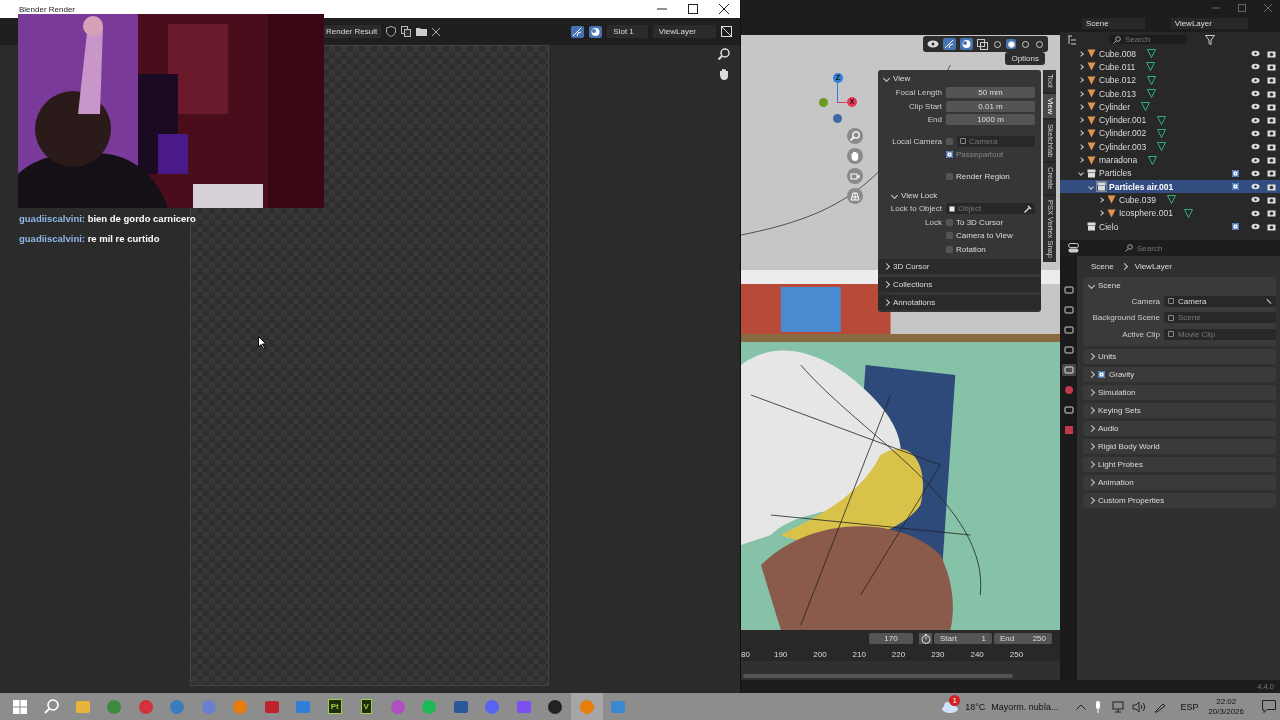 Image resolution: width=1280 pixels, height=720 pixels. I want to click on outliner-item: Icosphere.001, so click(1170, 213).